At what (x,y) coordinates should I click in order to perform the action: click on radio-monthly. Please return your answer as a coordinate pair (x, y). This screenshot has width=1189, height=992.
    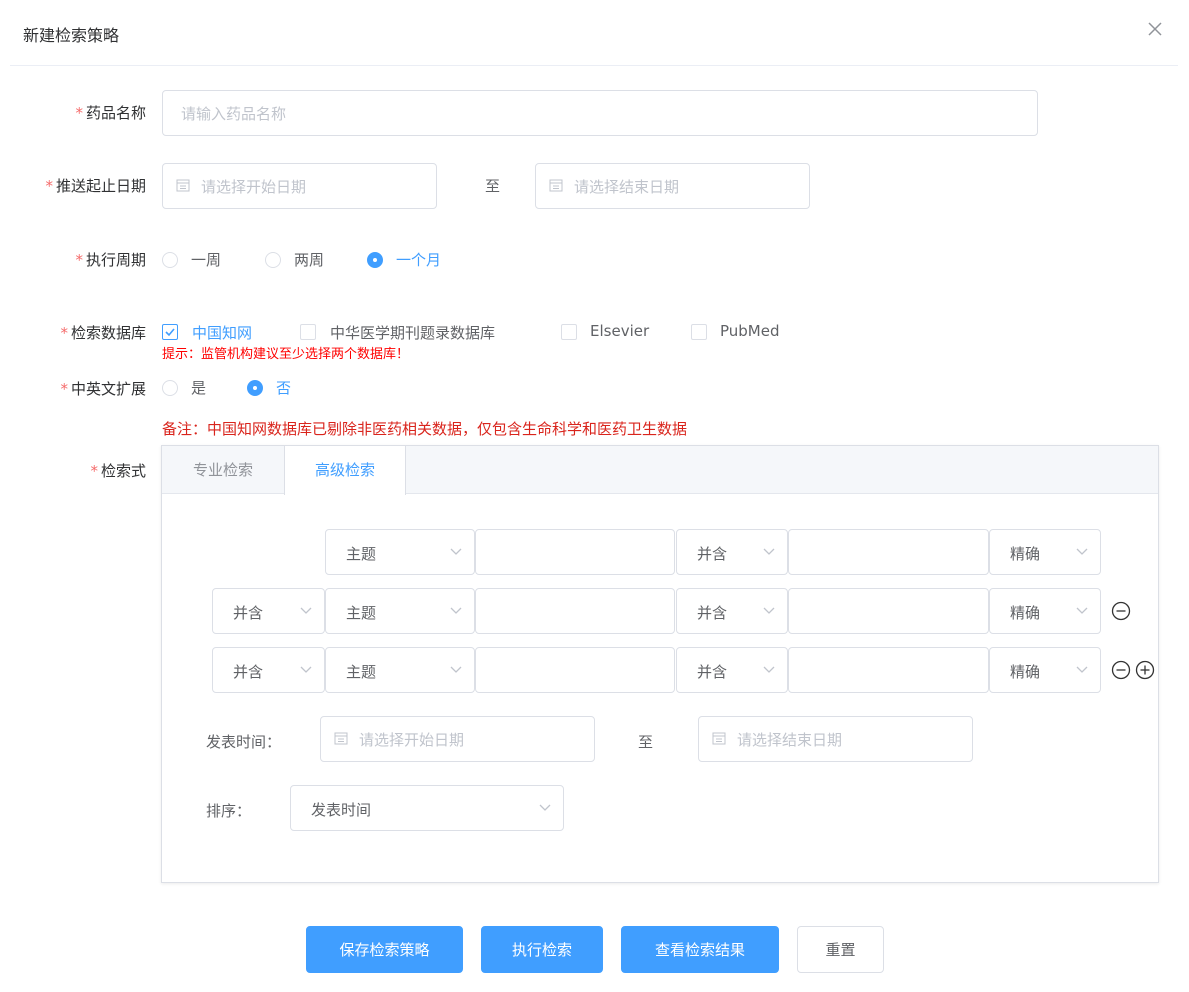
    Looking at the image, I should click on (375, 260).